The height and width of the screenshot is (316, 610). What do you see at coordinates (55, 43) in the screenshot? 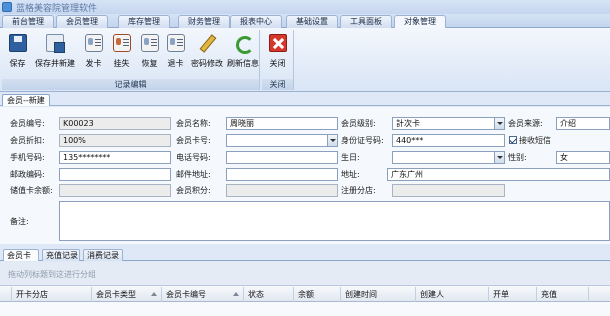
I see `save-new-icon` at bounding box center [55, 43].